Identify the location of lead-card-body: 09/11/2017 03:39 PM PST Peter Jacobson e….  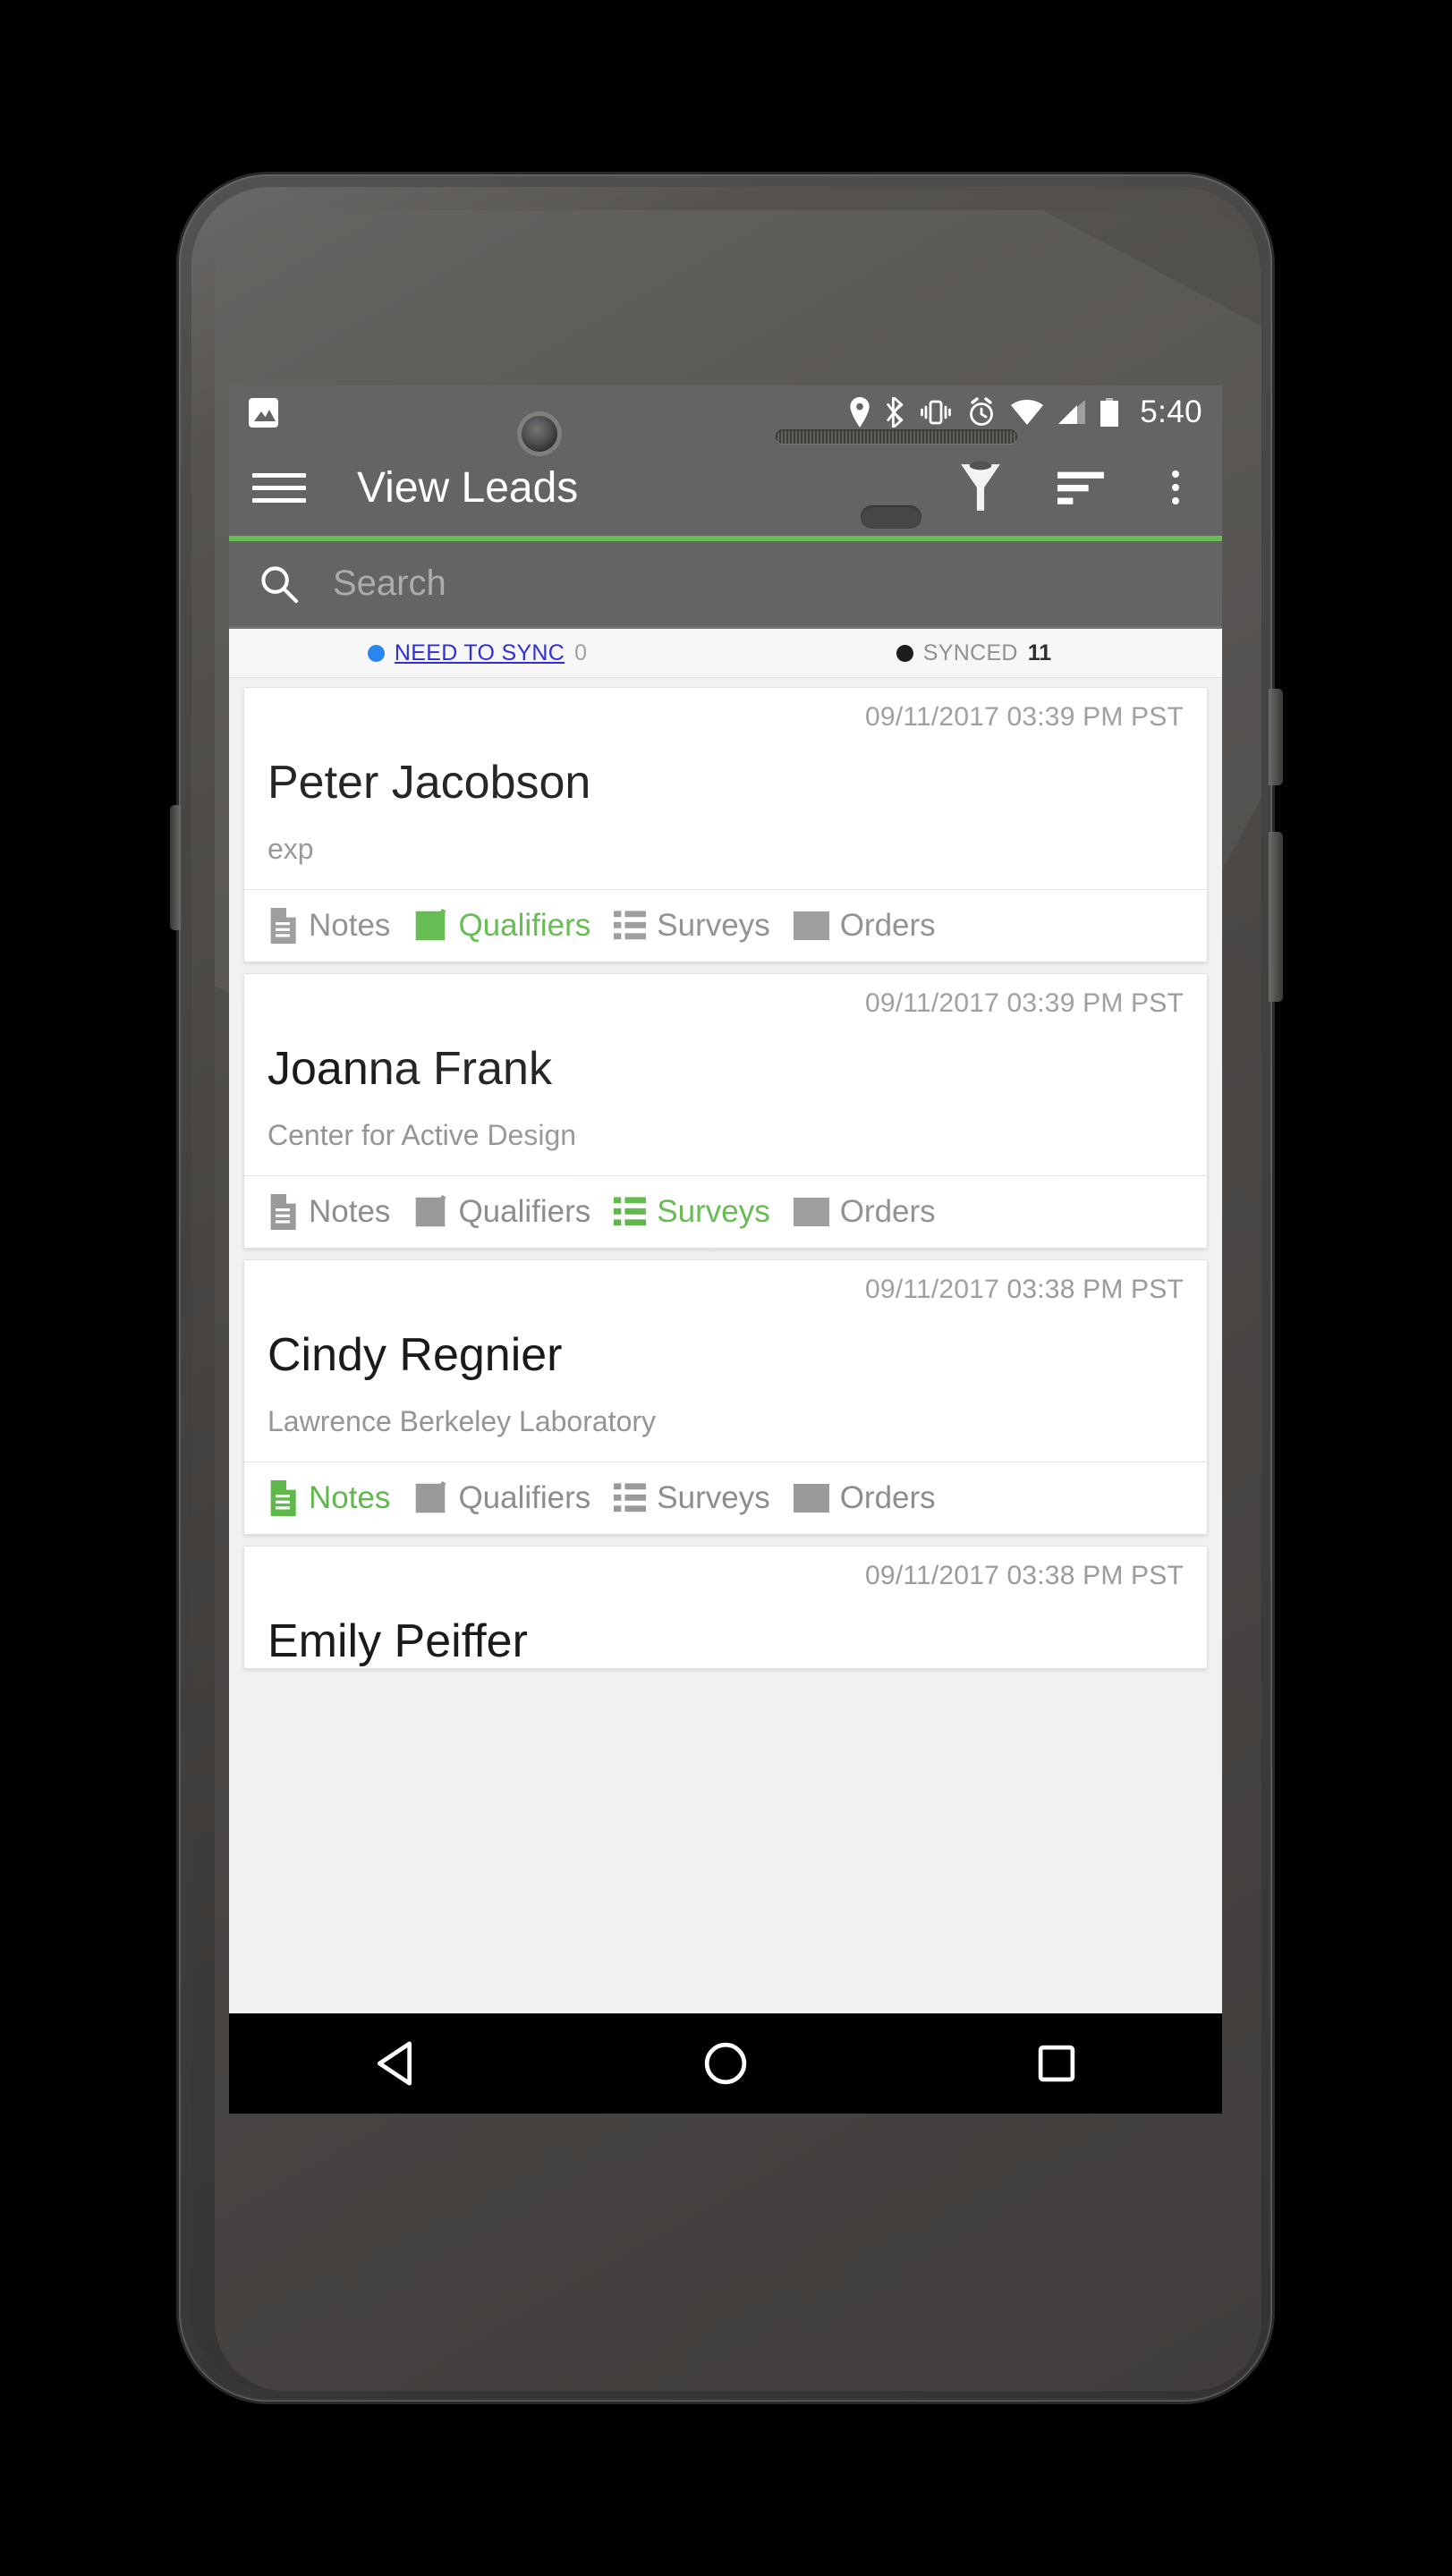
(725, 788).